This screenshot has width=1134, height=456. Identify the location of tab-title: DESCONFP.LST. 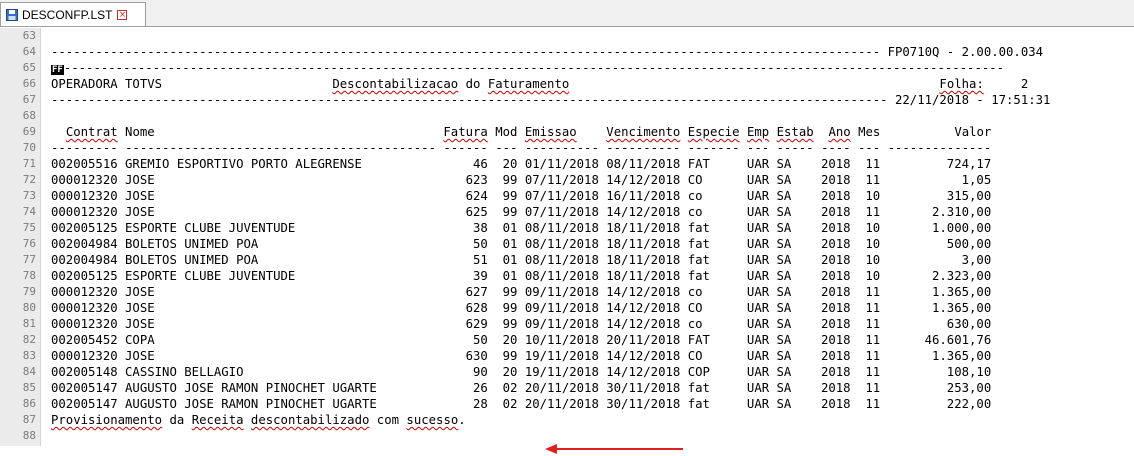
(67, 14).